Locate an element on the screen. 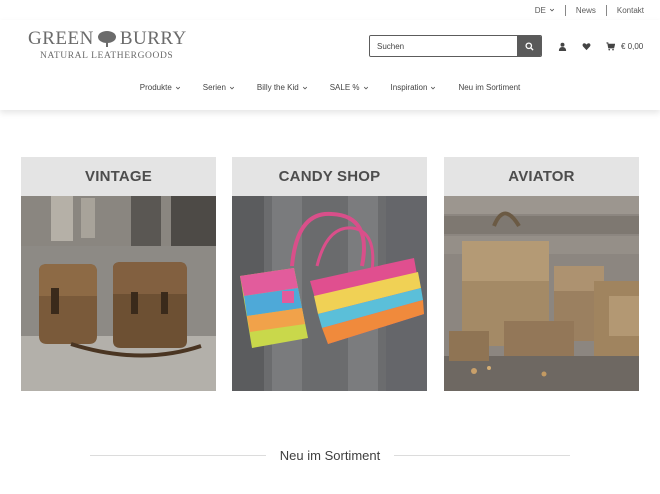  search-button is located at coordinates (529, 46).